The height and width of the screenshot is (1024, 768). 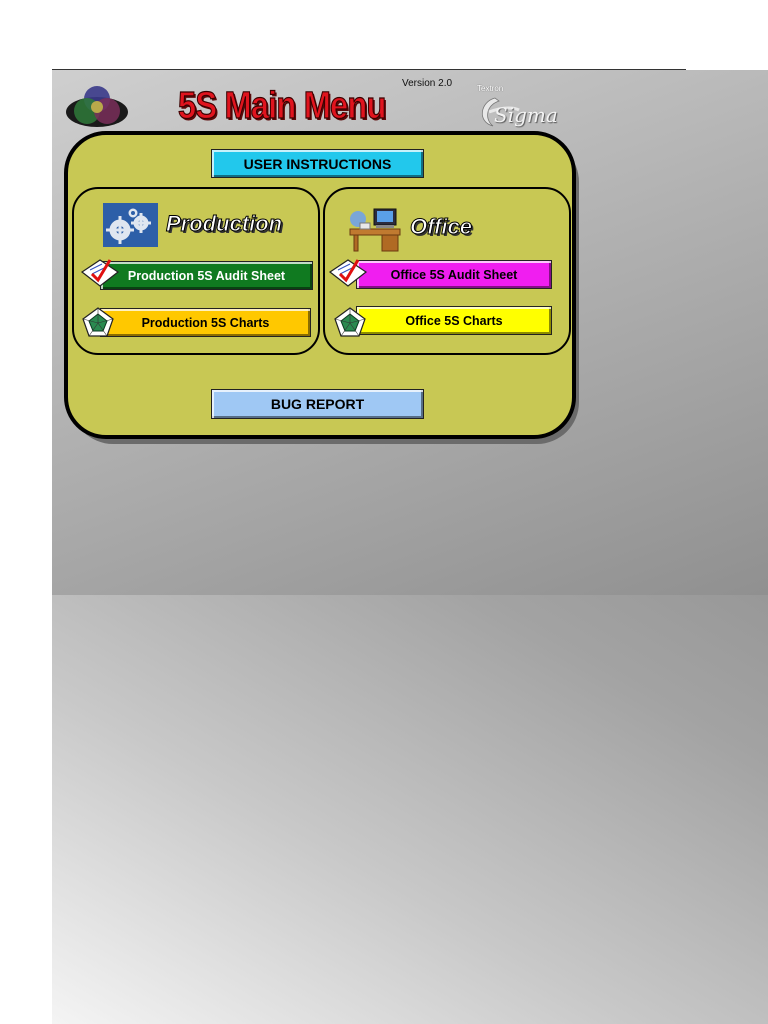 I want to click on production-charts-button: Production 5S Charts, so click(x=205, y=322).